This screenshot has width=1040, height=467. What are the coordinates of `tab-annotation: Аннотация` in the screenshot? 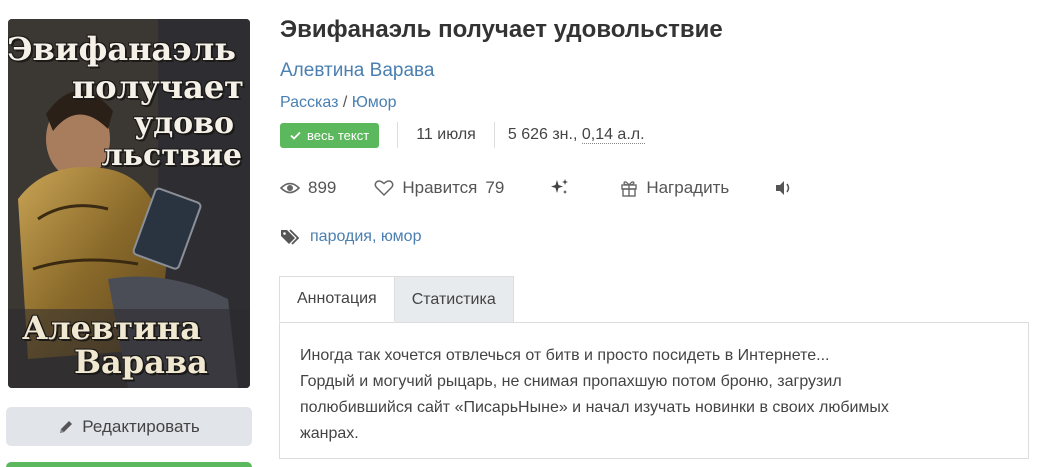 It's located at (337, 299).